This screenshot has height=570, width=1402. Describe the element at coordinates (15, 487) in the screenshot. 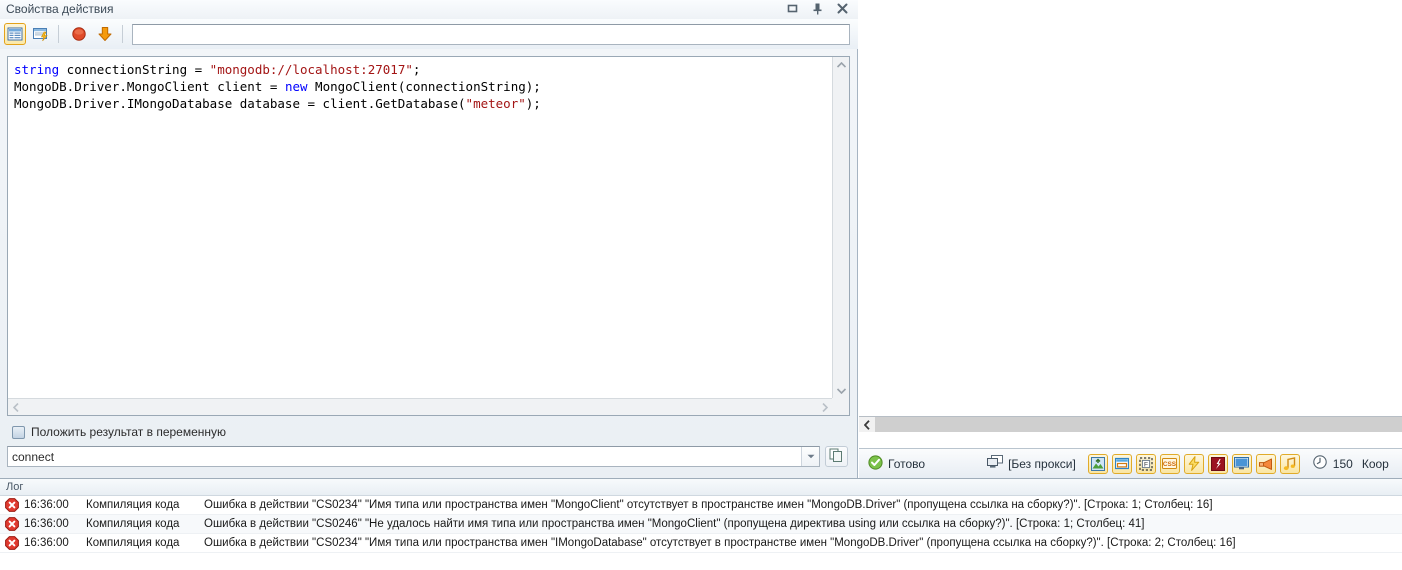

I see `log-title: Лог` at that location.